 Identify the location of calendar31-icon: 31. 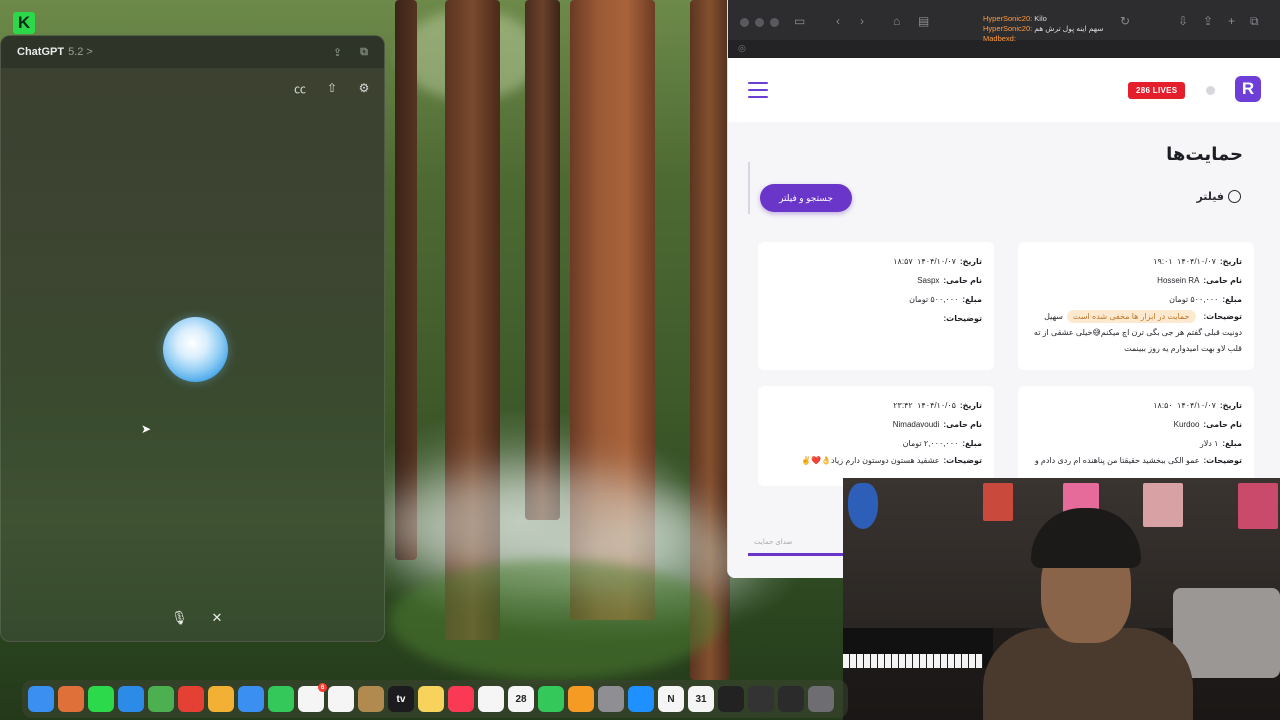
(701, 699).